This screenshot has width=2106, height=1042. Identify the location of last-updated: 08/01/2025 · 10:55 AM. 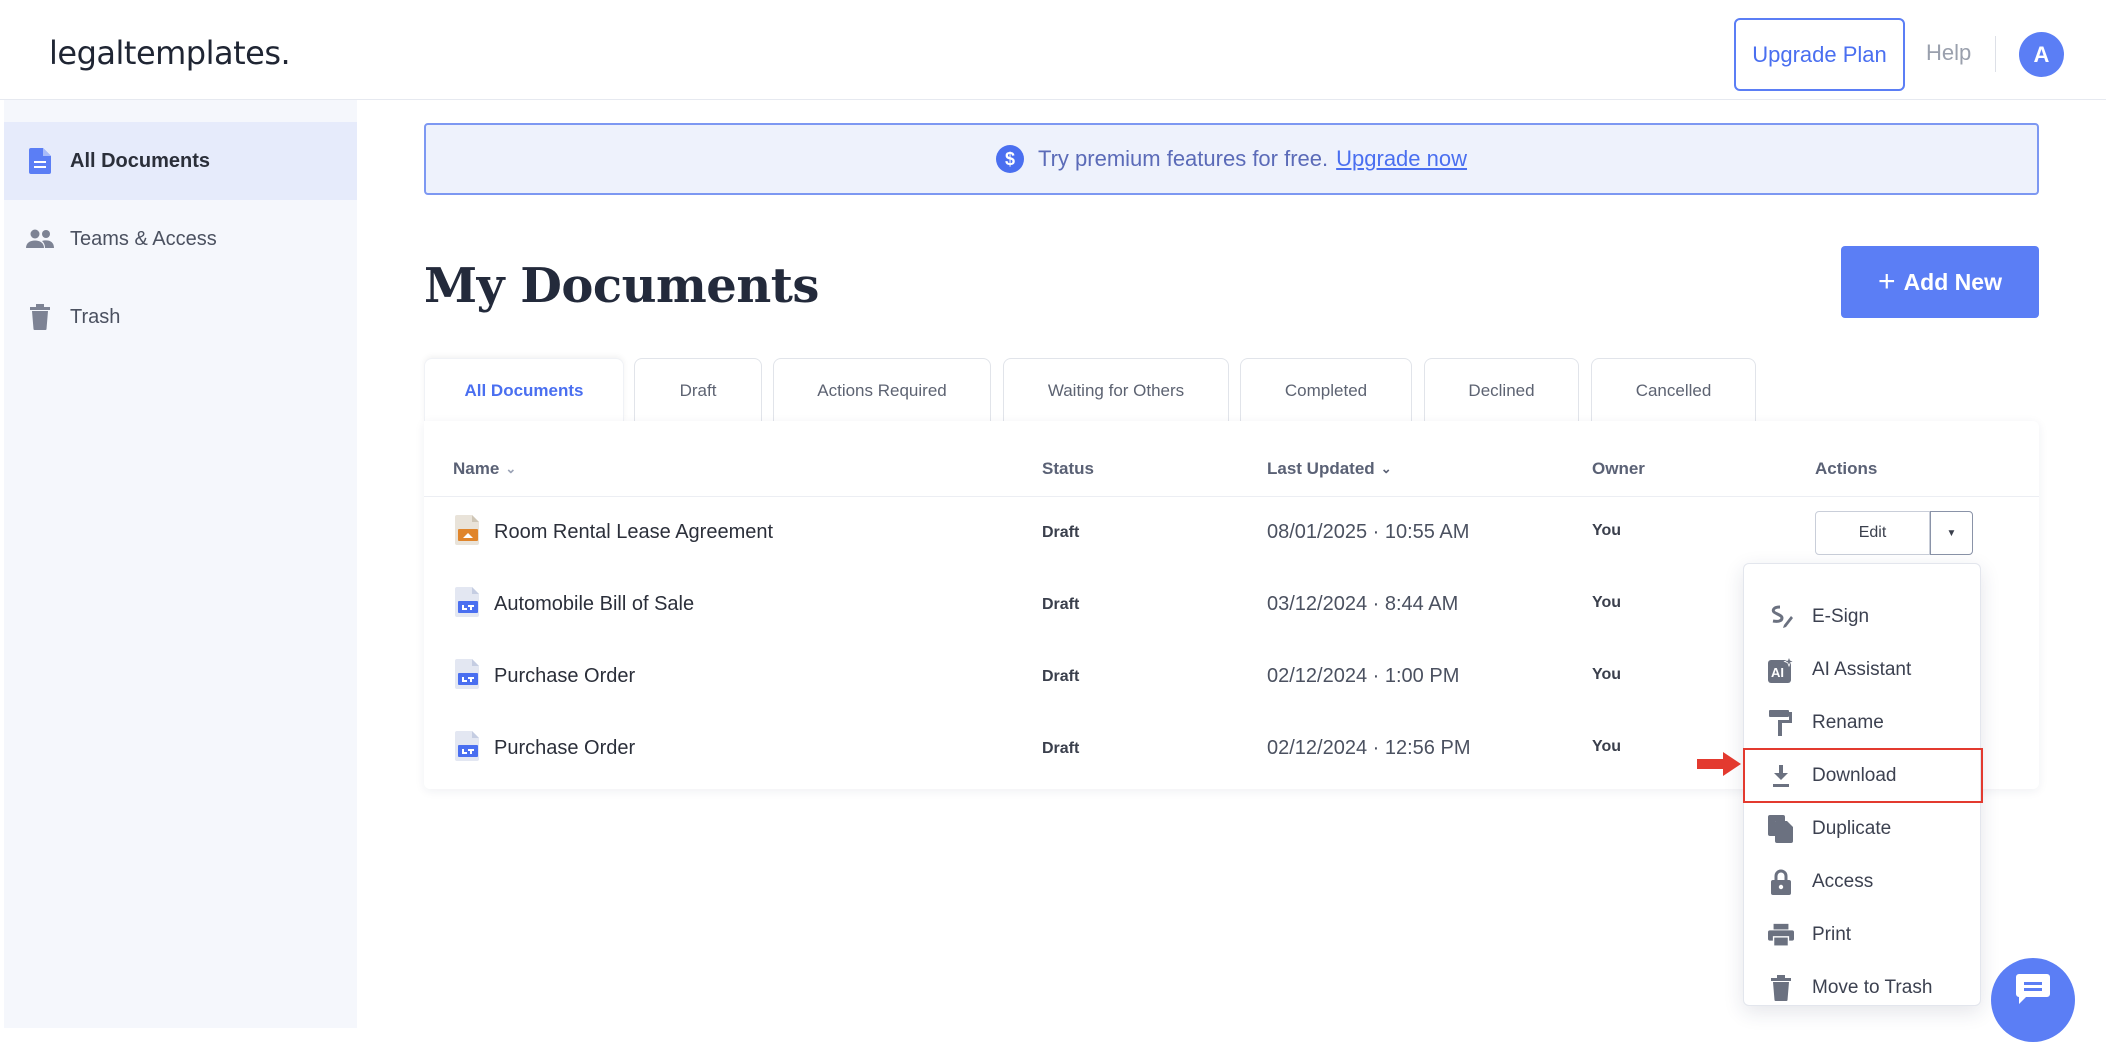
(1368, 532).